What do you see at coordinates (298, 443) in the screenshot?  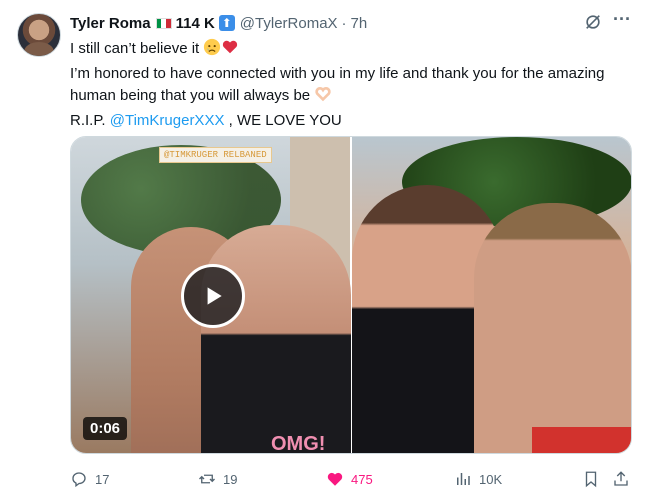 I see `shirt-text: OMG!` at bounding box center [298, 443].